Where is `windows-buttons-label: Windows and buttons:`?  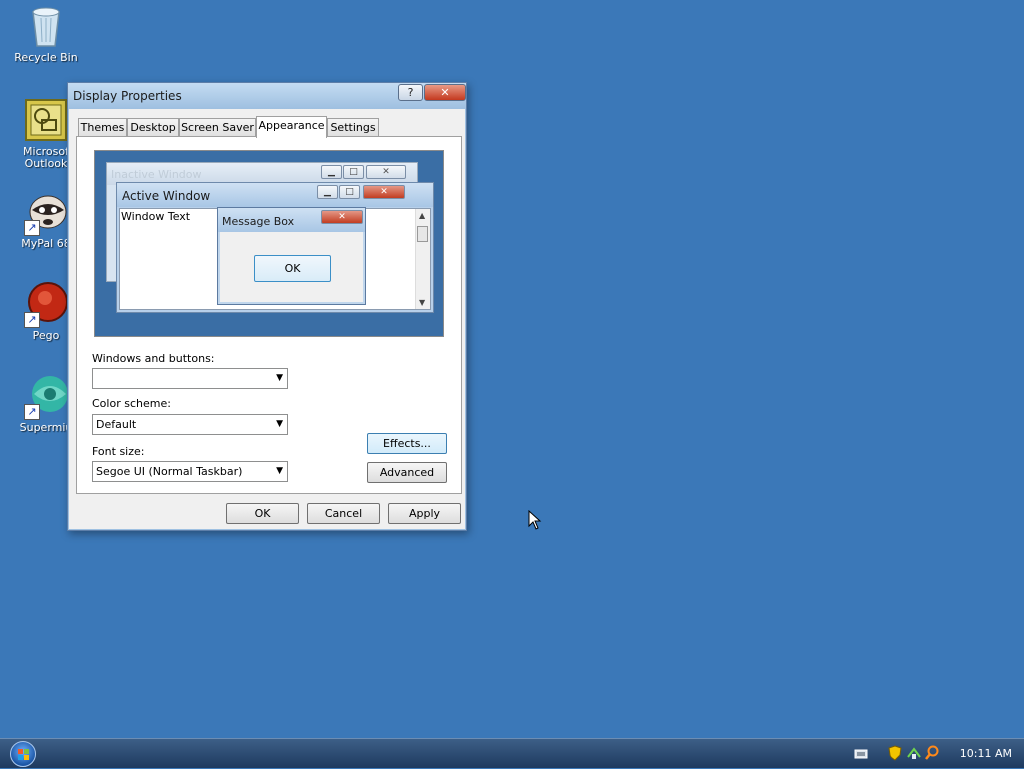 windows-buttons-label: Windows and buttons: is located at coordinates (153, 358).